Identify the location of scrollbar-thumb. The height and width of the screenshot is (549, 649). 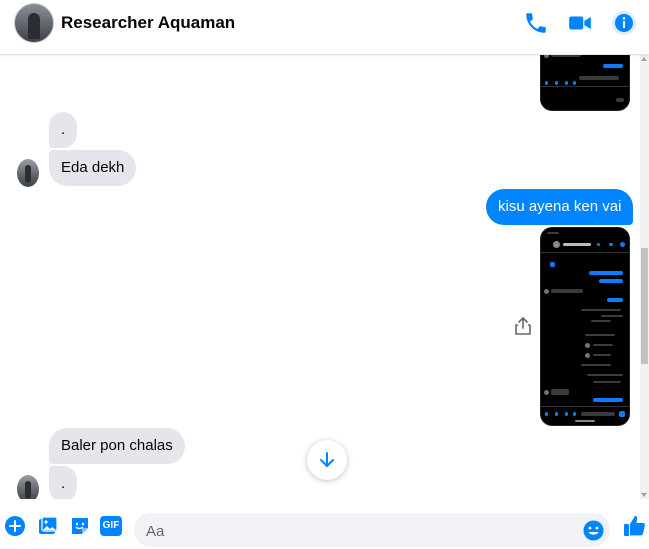
(644, 306).